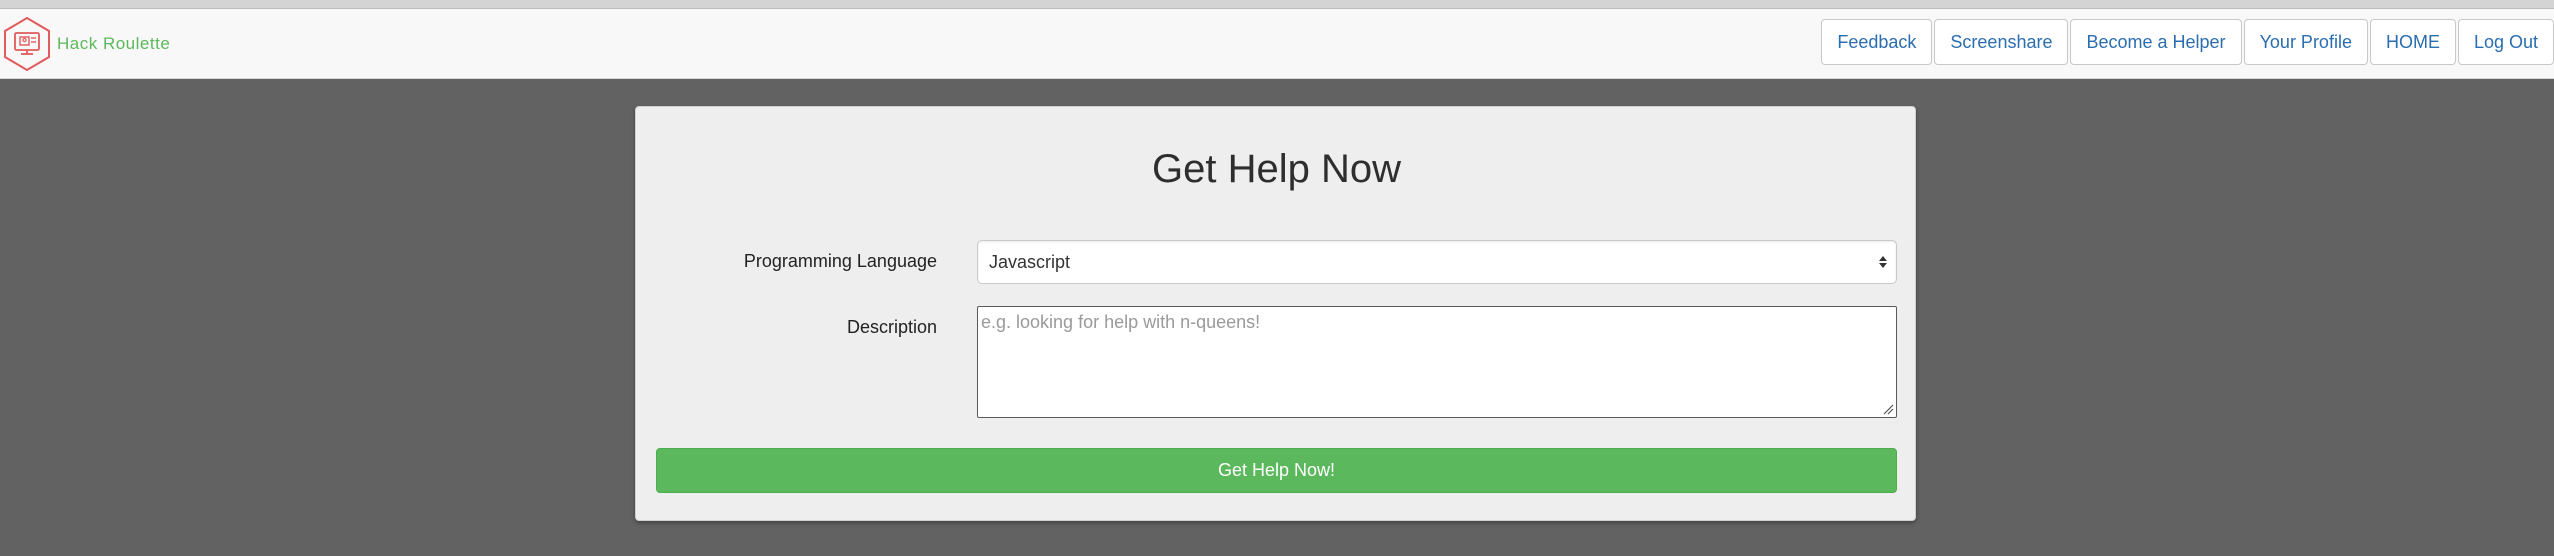  What do you see at coordinates (27, 44) in the screenshot?
I see `hexagon-computer-icon` at bounding box center [27, 44].